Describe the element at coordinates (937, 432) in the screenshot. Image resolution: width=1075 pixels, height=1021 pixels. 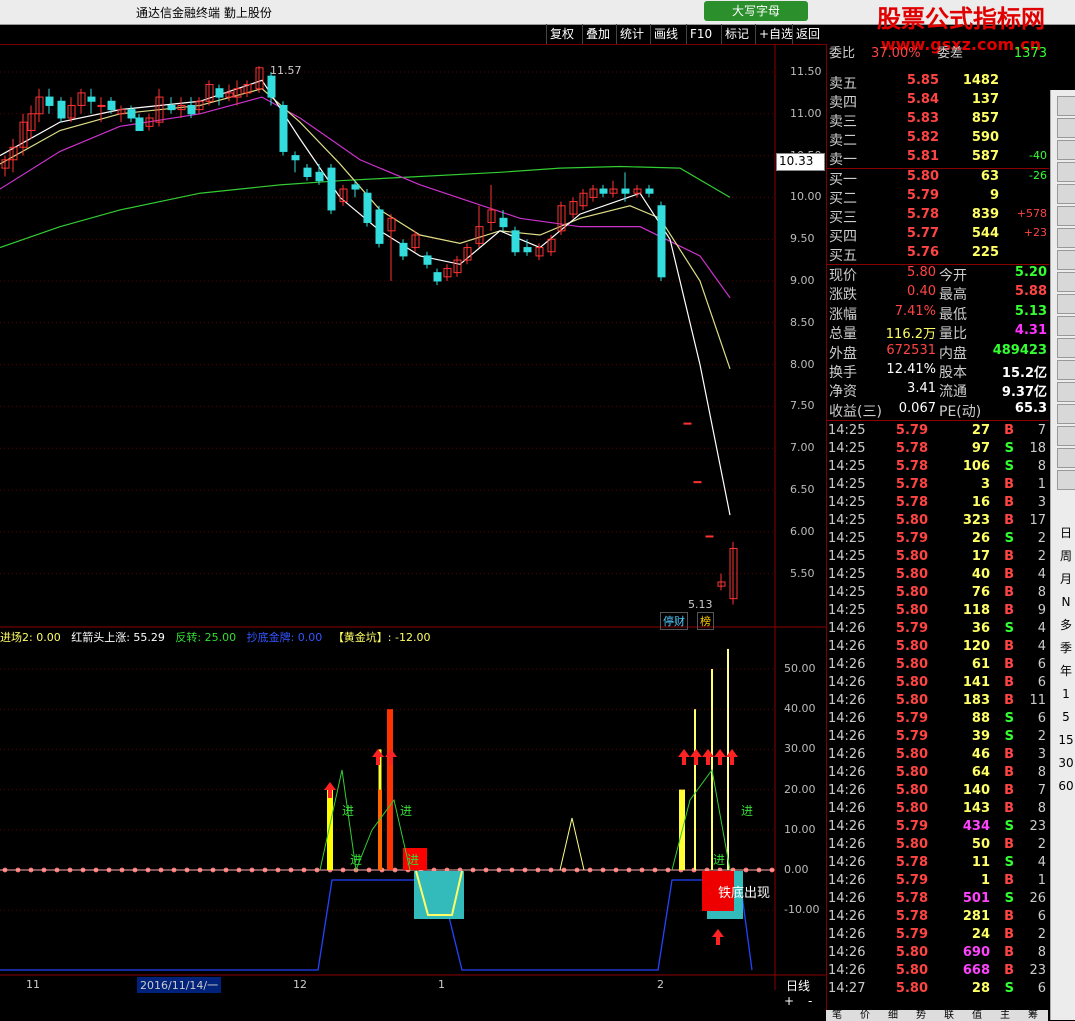
I see `tick-row: 14:25 5.79 27 B 7` at that location.